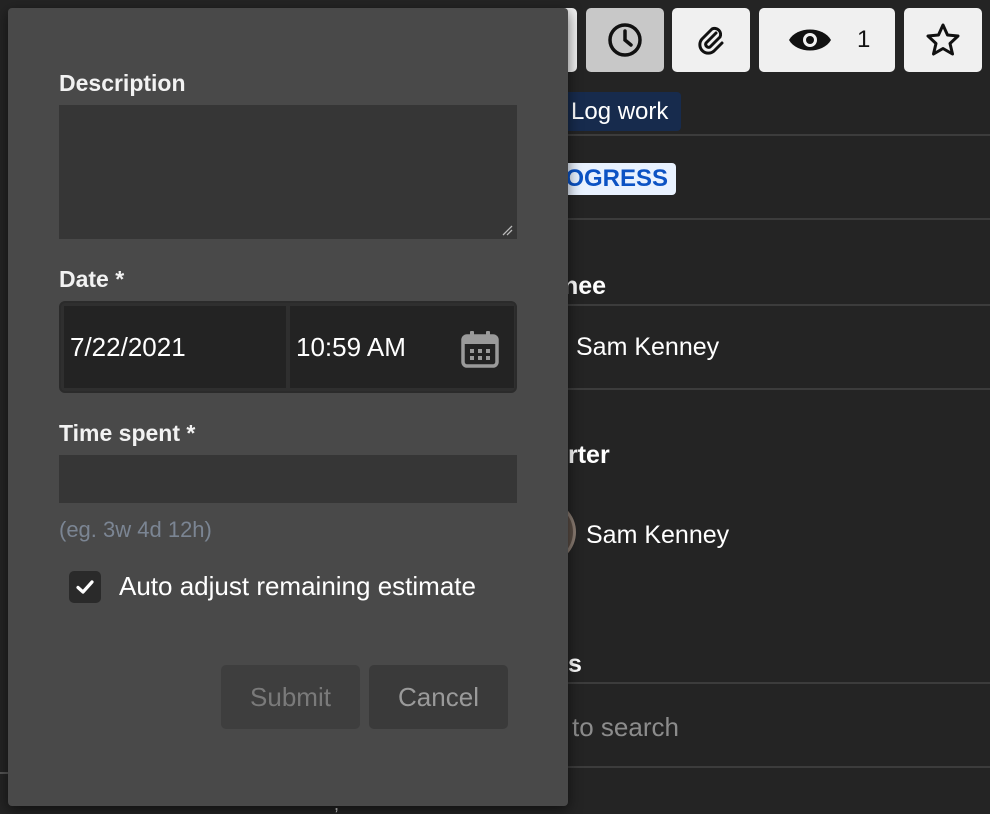  What do you see at coordinates (575, 664) in the screenshot?
I see `labels-heading: s` at bounding box center [575, 664].